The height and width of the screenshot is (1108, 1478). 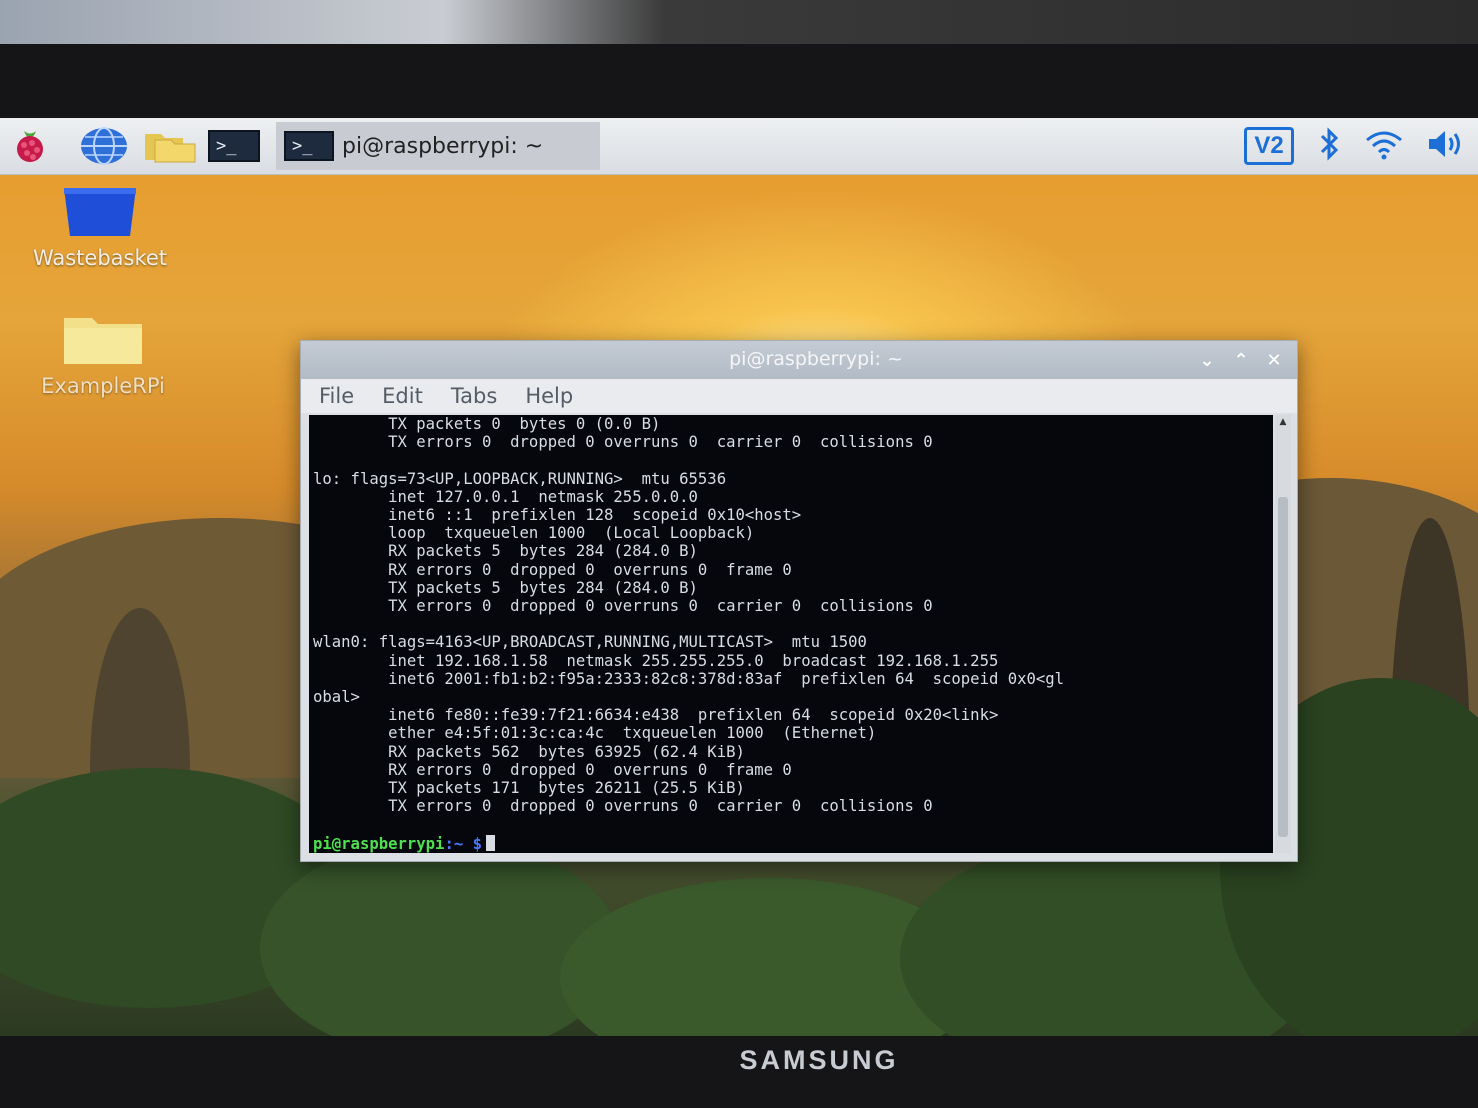 What do you see at coordinates (543, 496) in the screenshot?
I see `terminal-line: inet 127.0.0.1 netmask 255.0.0.0` at bounding box center [543, 496].